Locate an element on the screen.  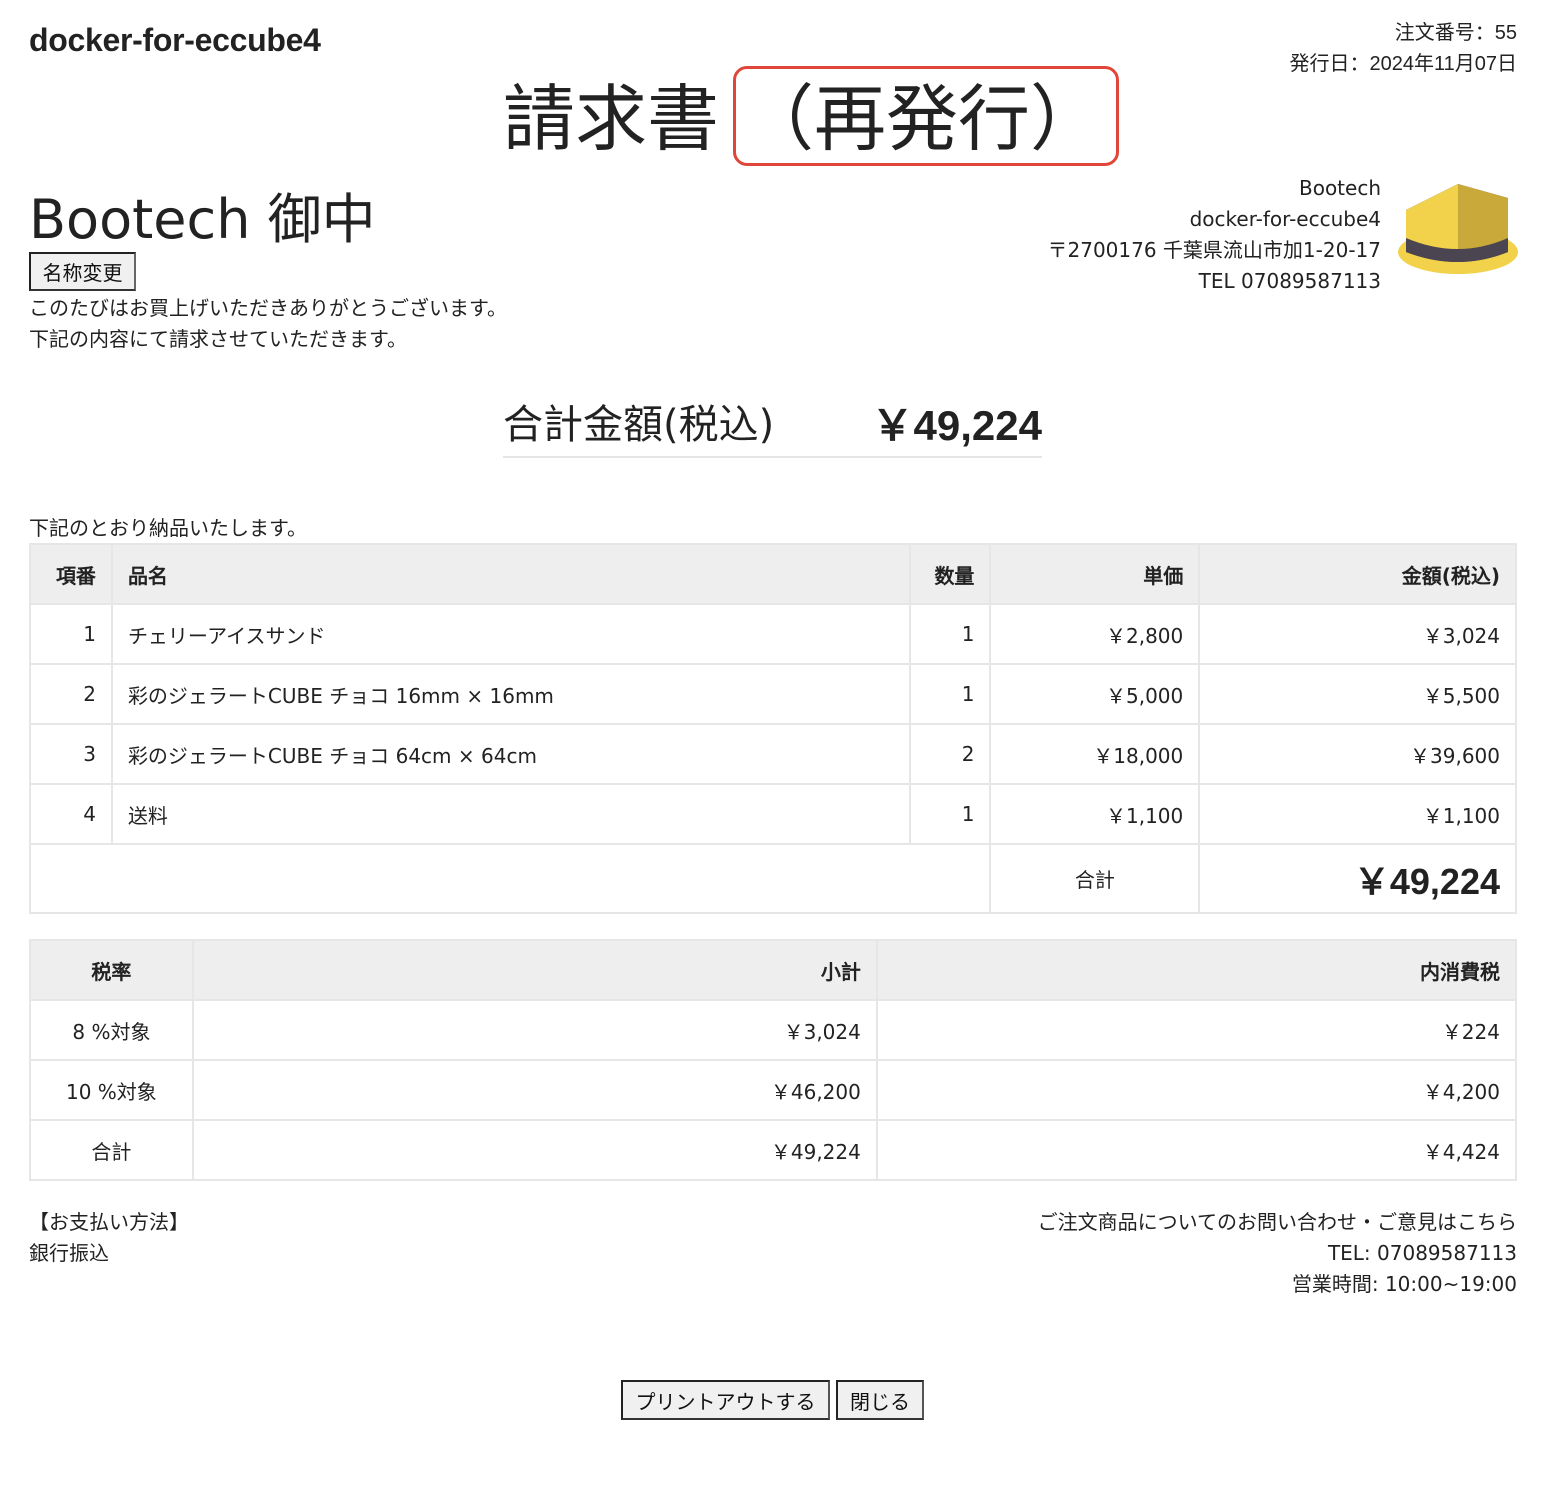
items-sum-row: 合計 ￥49,224 is located at coordinates (772, 878).